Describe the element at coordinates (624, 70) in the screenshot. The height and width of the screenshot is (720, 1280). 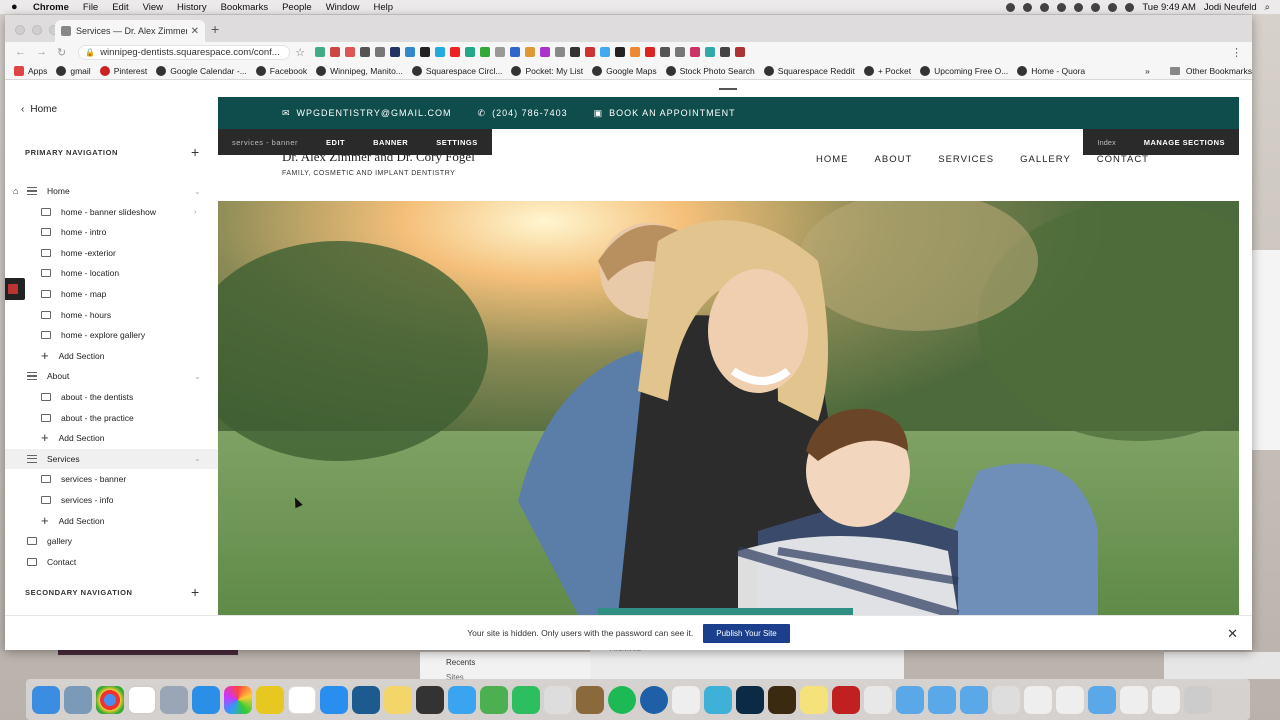
I see `bookmark-google-maps: Google Maps` at that location.